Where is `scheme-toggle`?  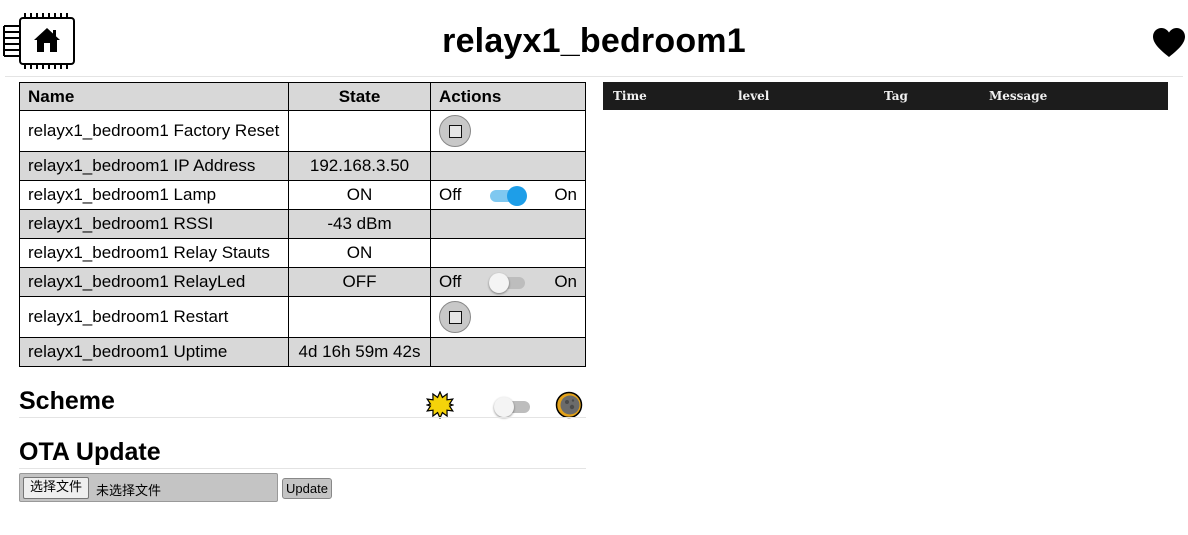 scheme-toggle is located at coordinates (513, 406).